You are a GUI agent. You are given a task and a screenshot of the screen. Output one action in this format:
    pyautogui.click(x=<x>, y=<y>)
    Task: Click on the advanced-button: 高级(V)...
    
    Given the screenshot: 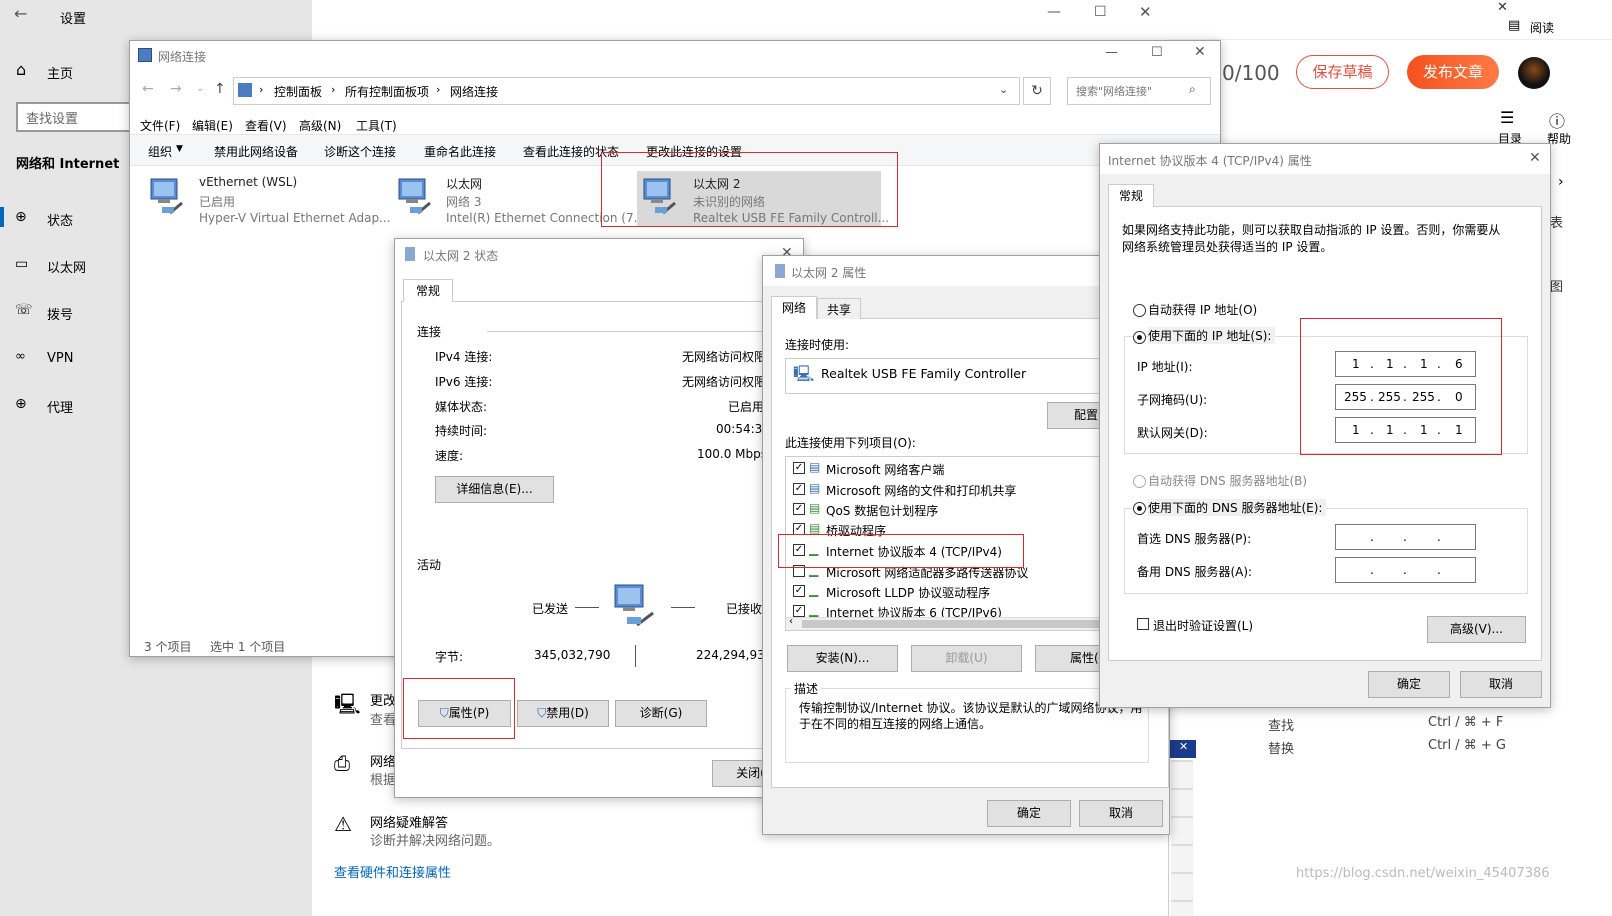 What is the action you would take?
    pyautogui.click(x=1476, y=629)
    